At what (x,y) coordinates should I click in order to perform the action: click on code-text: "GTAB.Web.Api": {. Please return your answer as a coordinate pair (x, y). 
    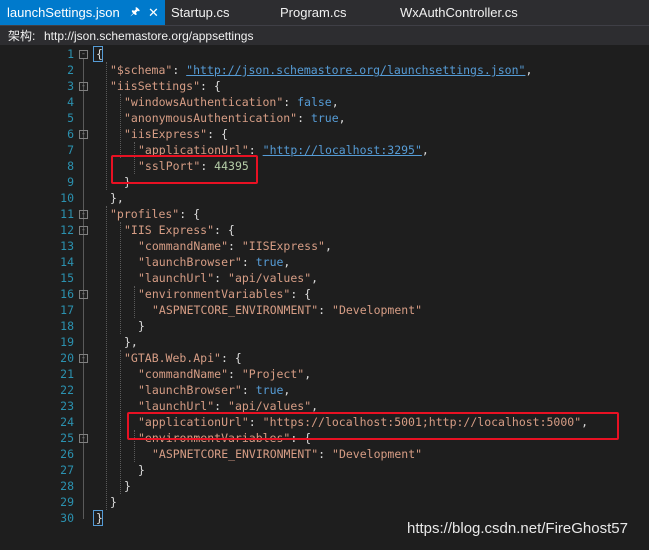
    Looking at the image, I should click on (183, 358).